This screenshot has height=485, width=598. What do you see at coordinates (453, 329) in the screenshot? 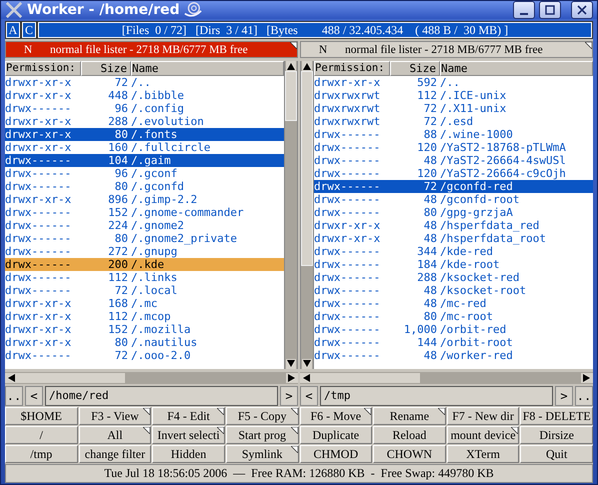
I see `file-row: drwx------ 1,000 /orbit-red` at bounding box center [453, 329].